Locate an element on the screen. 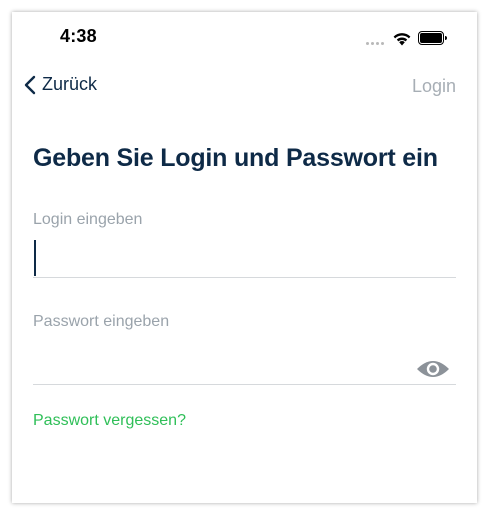 The image size is (490, 516). login-input is located at coordinates (217, 257).